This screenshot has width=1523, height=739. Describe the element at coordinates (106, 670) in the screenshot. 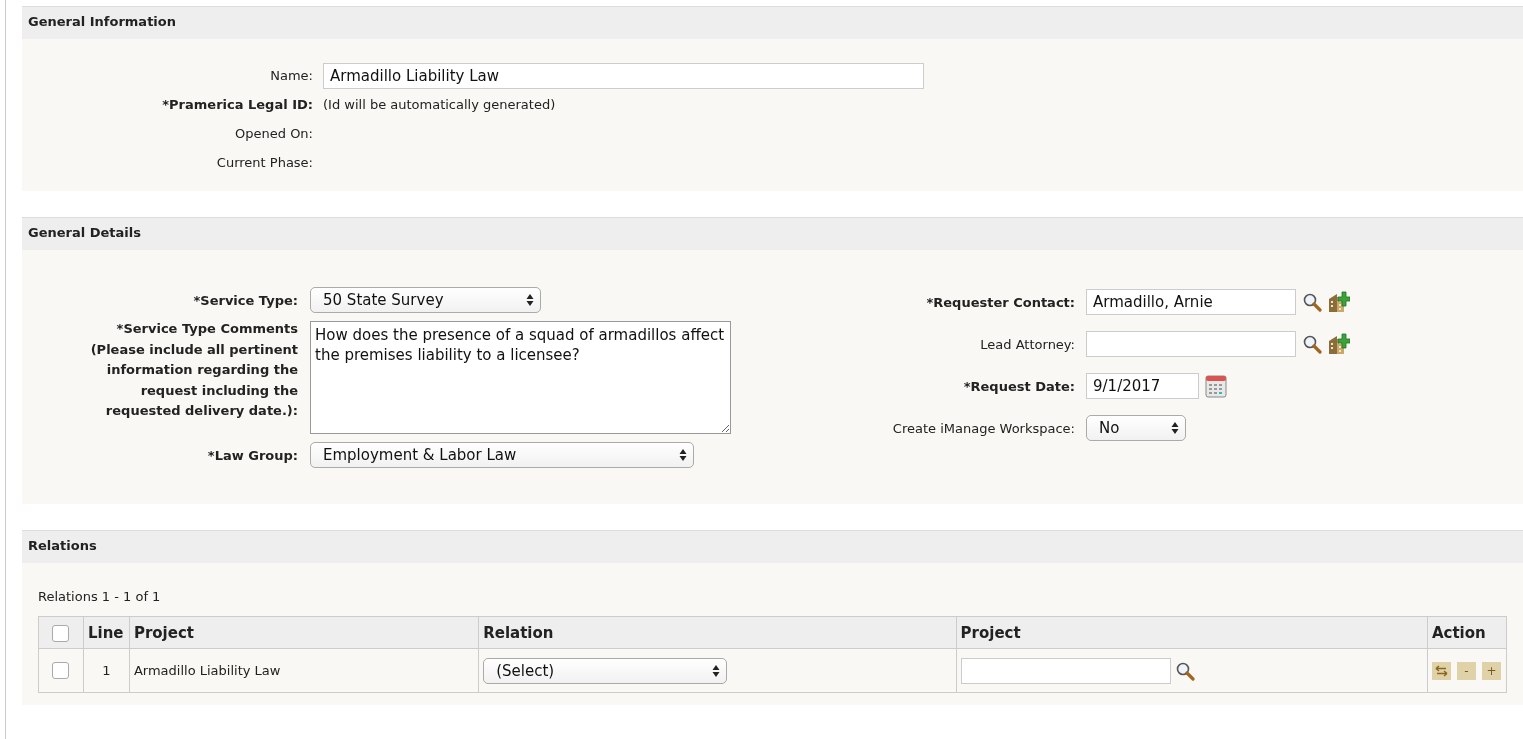

I see `table-cell: 1` at that location.